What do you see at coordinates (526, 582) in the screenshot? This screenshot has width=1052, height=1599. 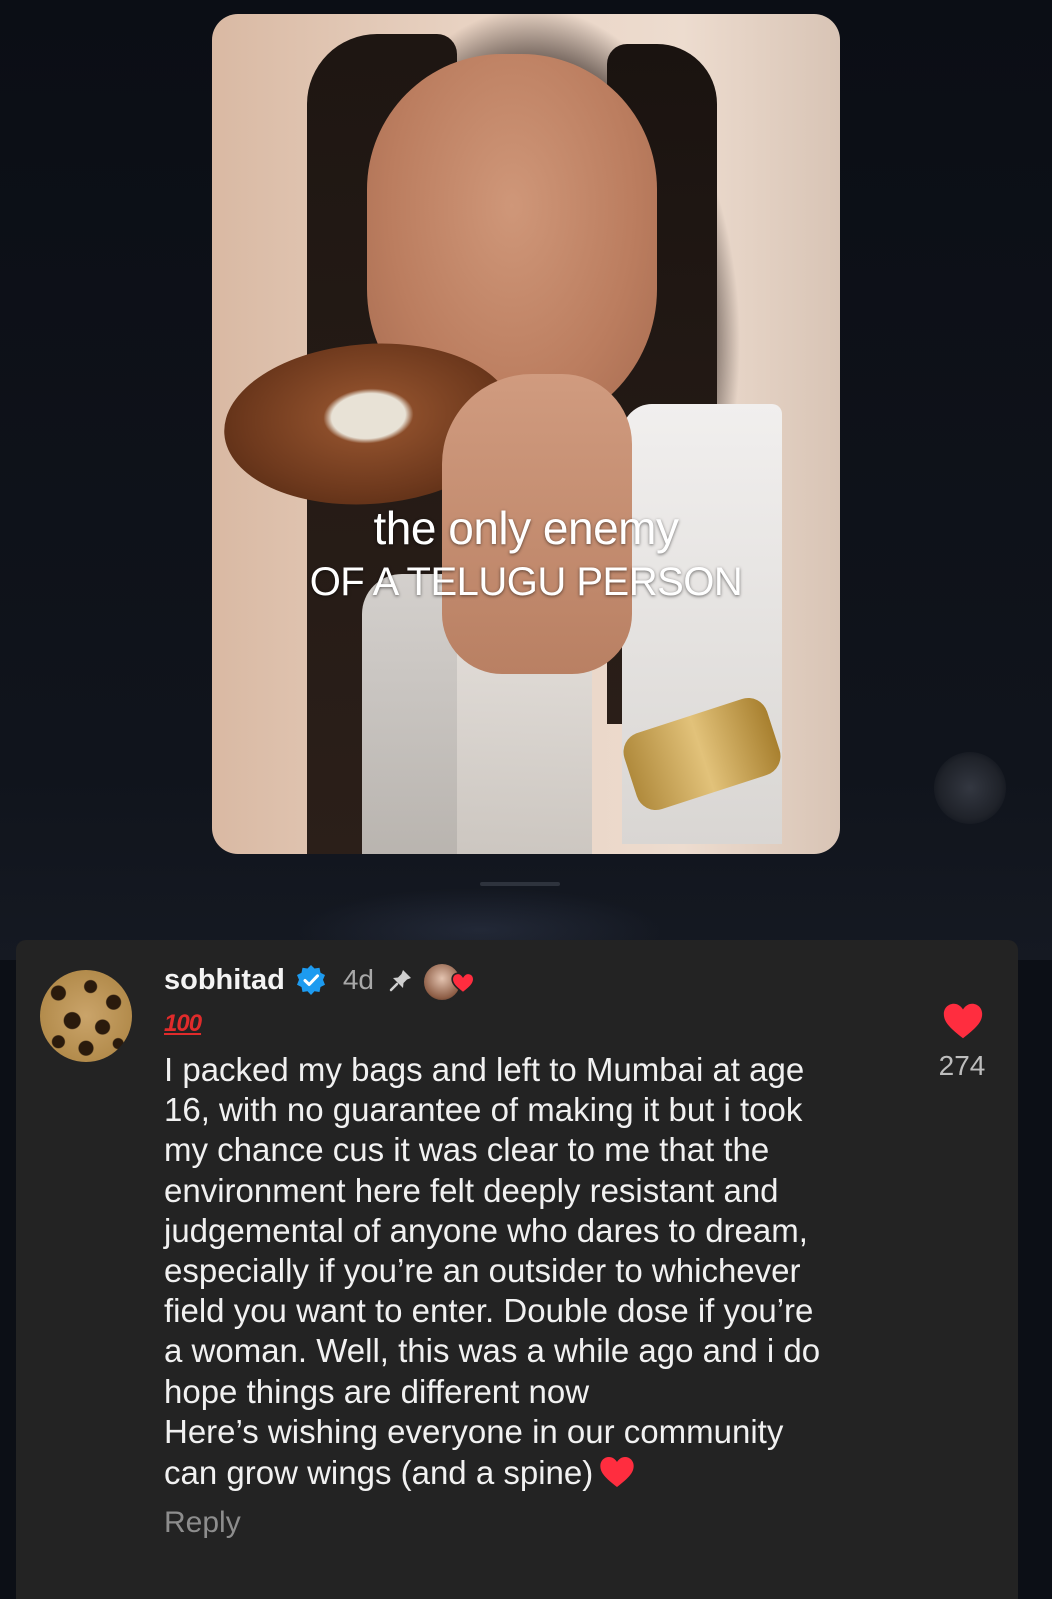 I see `video-caption-line-2: OF A TELUGU PERSON` at bounding box center [526, 582].